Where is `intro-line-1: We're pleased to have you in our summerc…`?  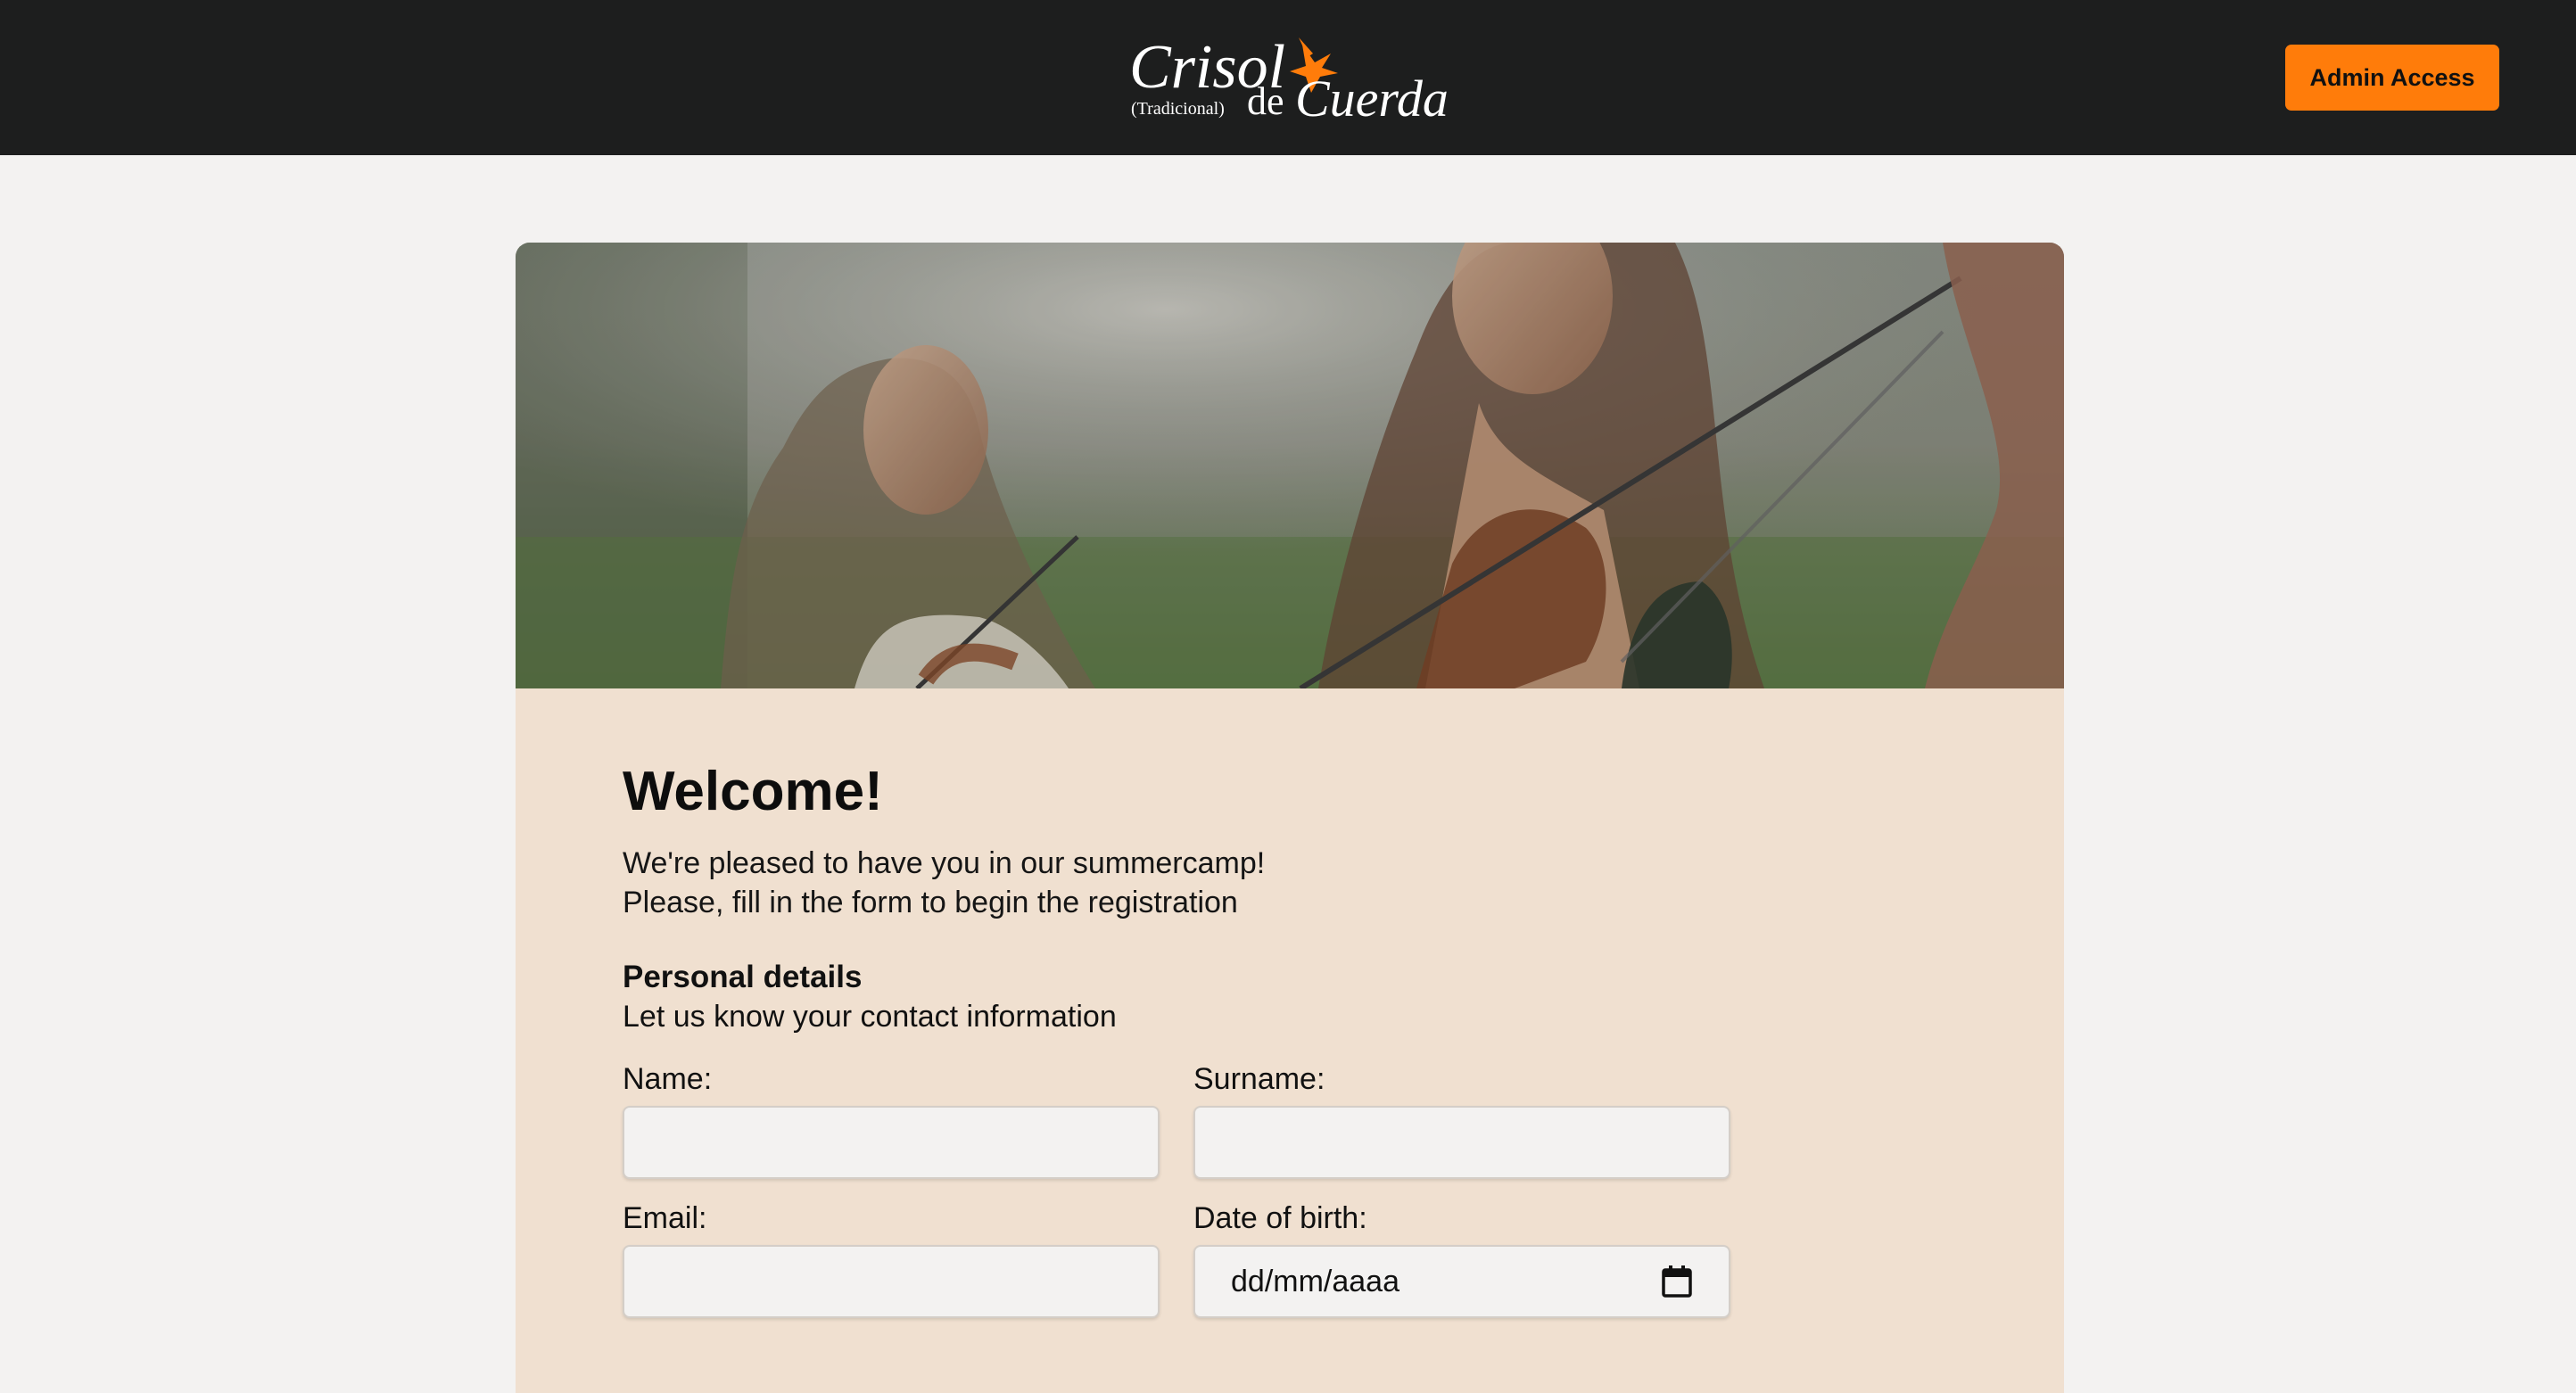 intro-line-1: We're pleased to have you in our summerc… is located at coordinates (945, 863).